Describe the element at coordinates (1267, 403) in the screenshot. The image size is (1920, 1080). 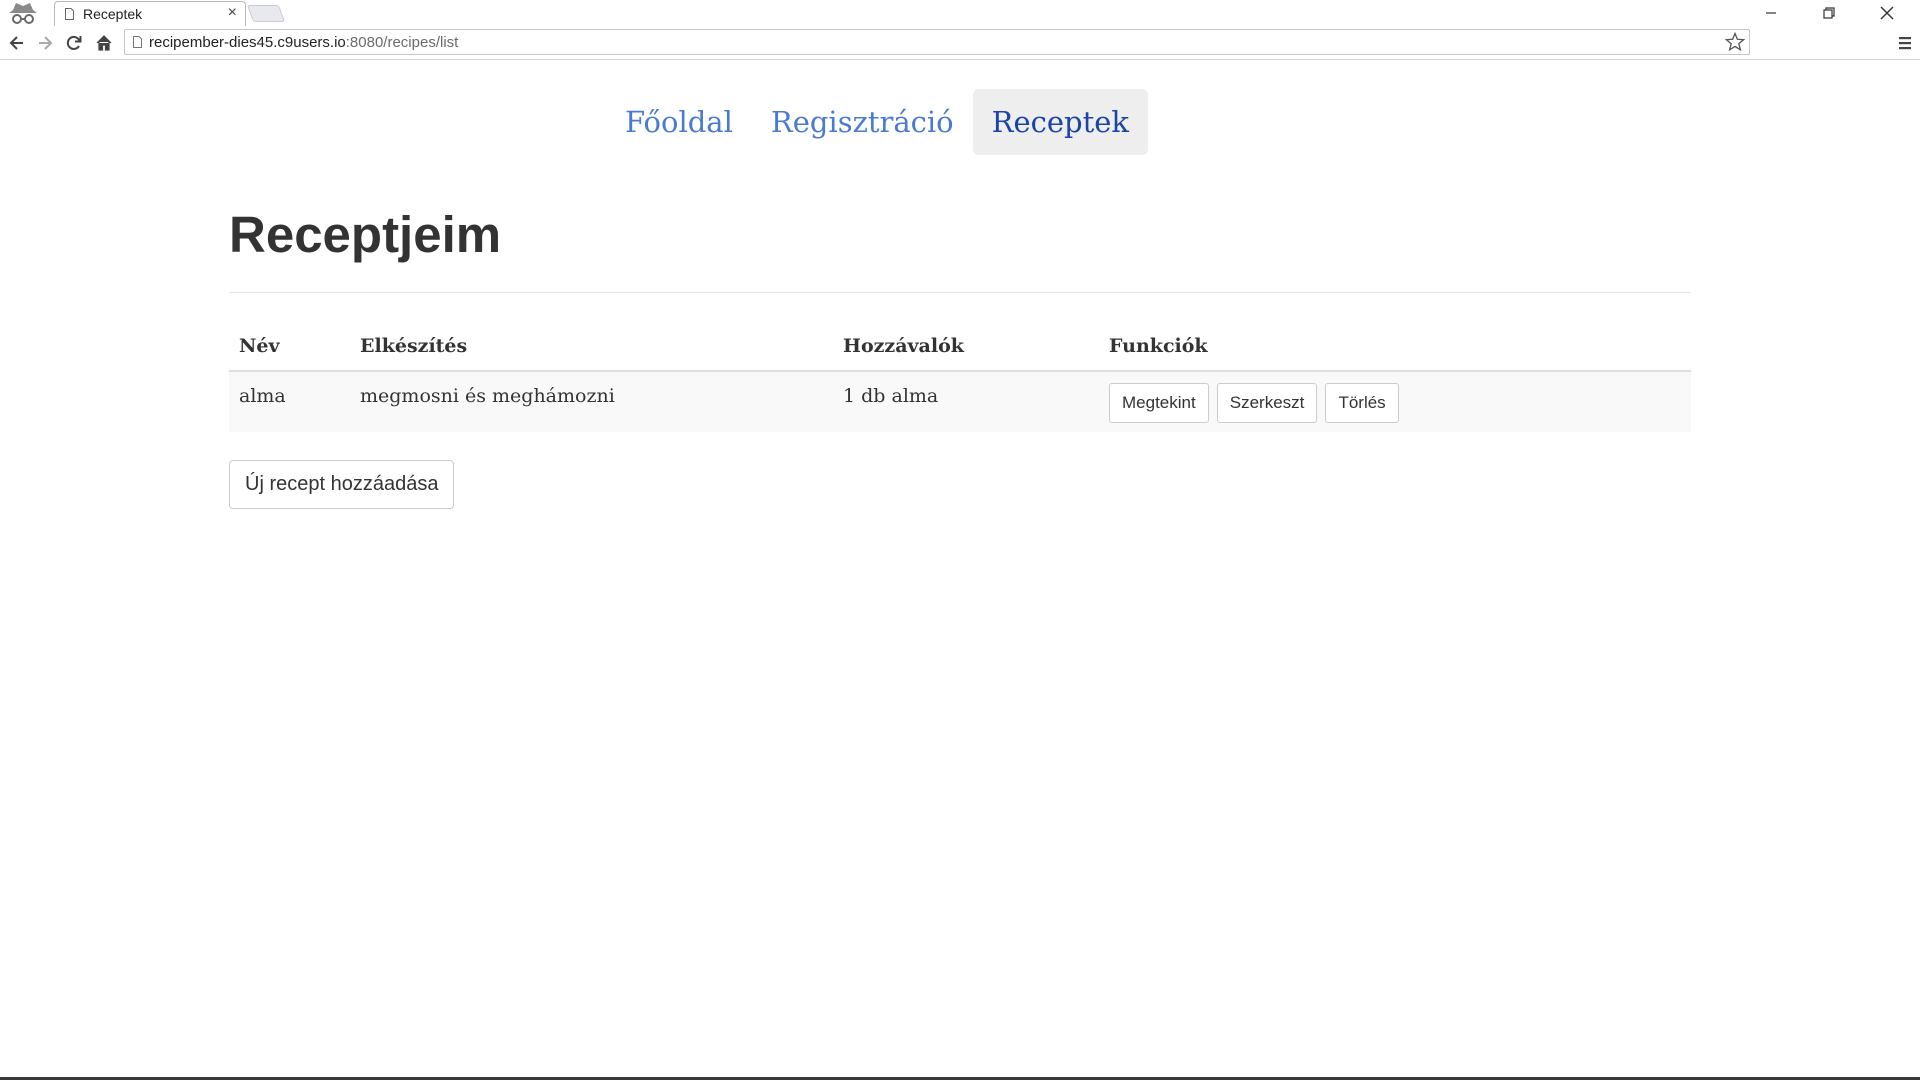
I see `edit-button: Szerkeszt` at that location.